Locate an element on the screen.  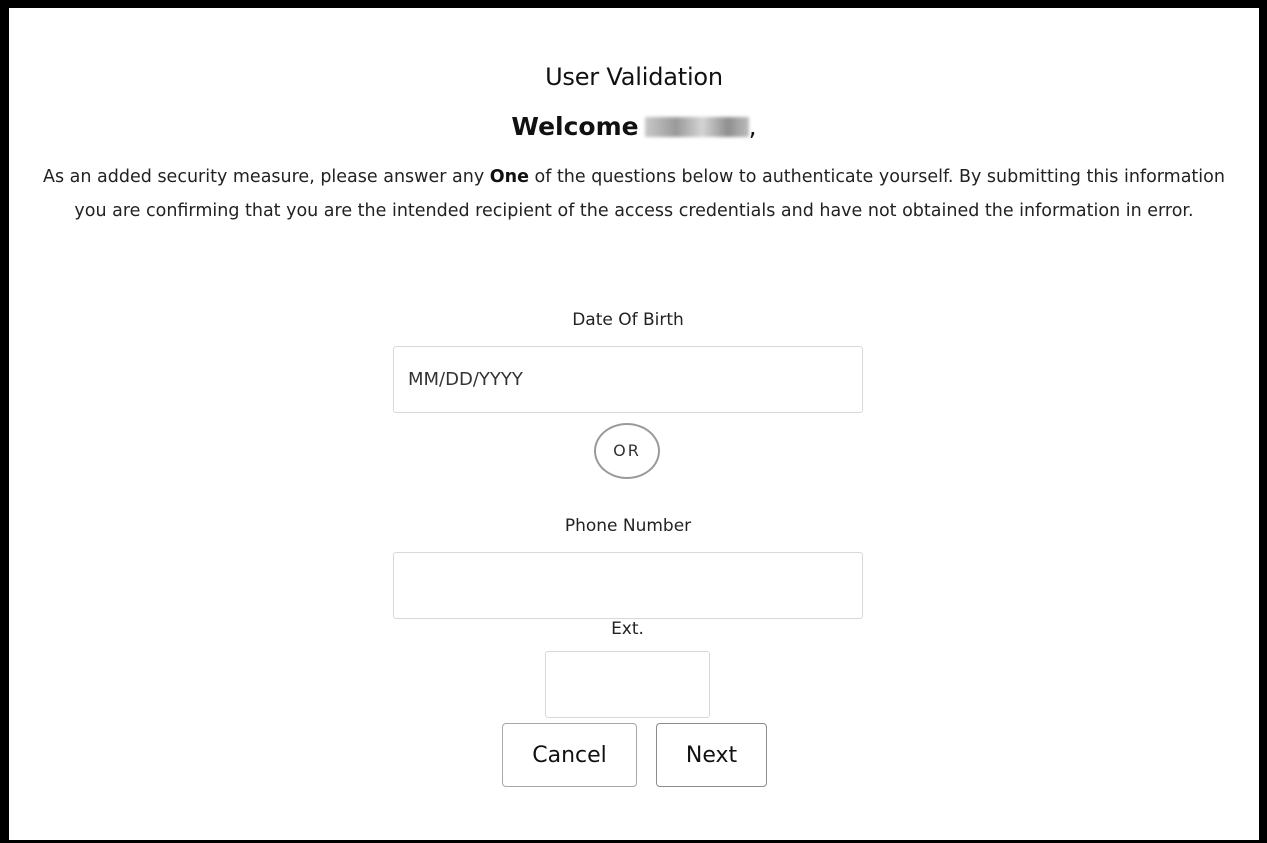
page-title: User Validation is located at coordinates (634, 77).